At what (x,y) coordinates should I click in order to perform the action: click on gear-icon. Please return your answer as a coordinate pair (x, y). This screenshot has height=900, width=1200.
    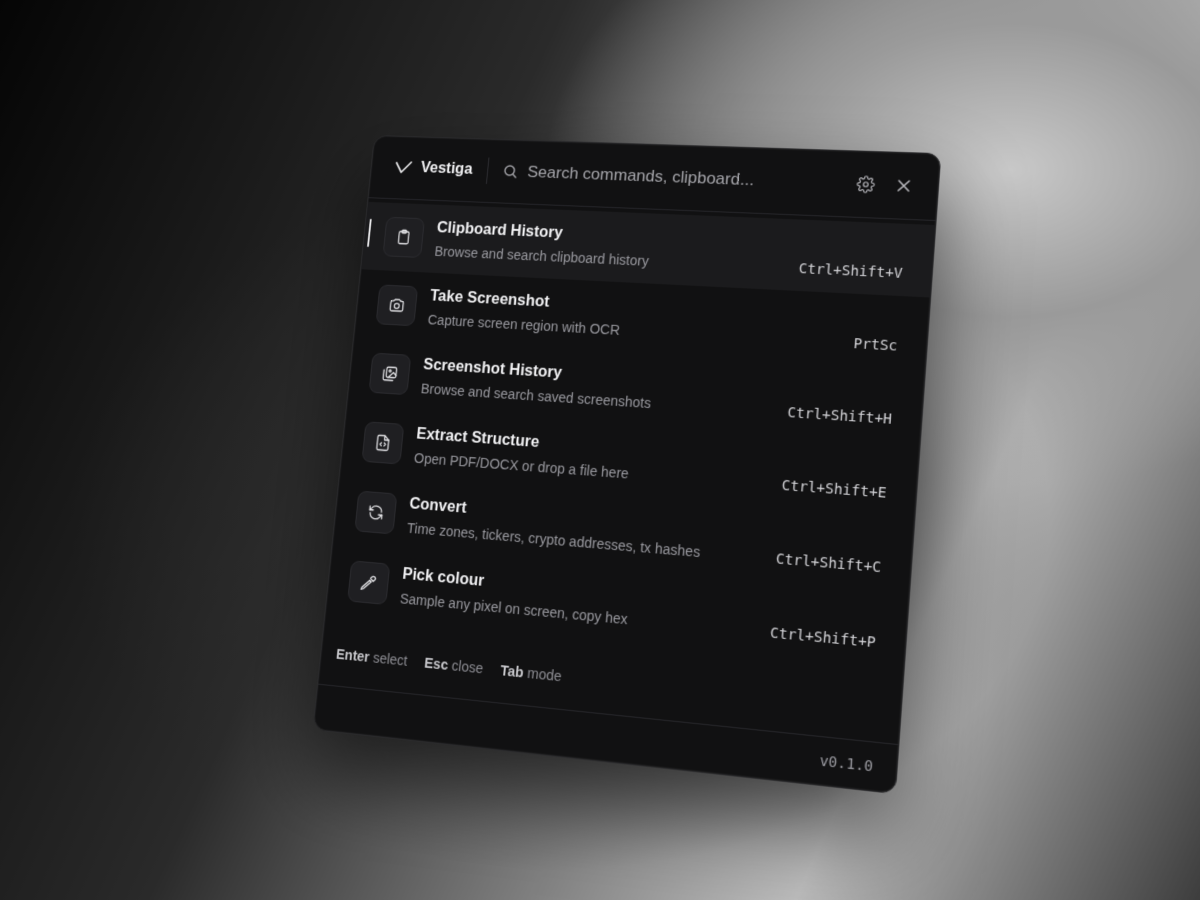
    Looking at the image, I should click on (866, 184).